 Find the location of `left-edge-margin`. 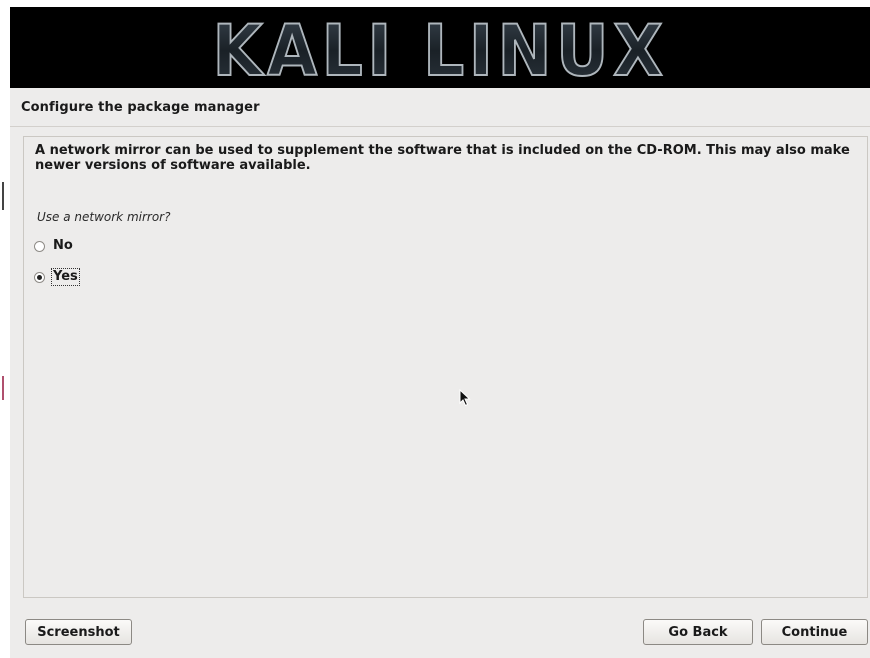

left-edge-margin is located at coordinates (4, 329).